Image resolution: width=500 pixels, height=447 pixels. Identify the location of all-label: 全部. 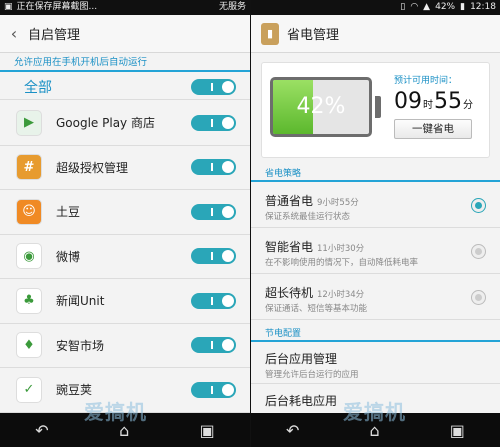
(38, 87).